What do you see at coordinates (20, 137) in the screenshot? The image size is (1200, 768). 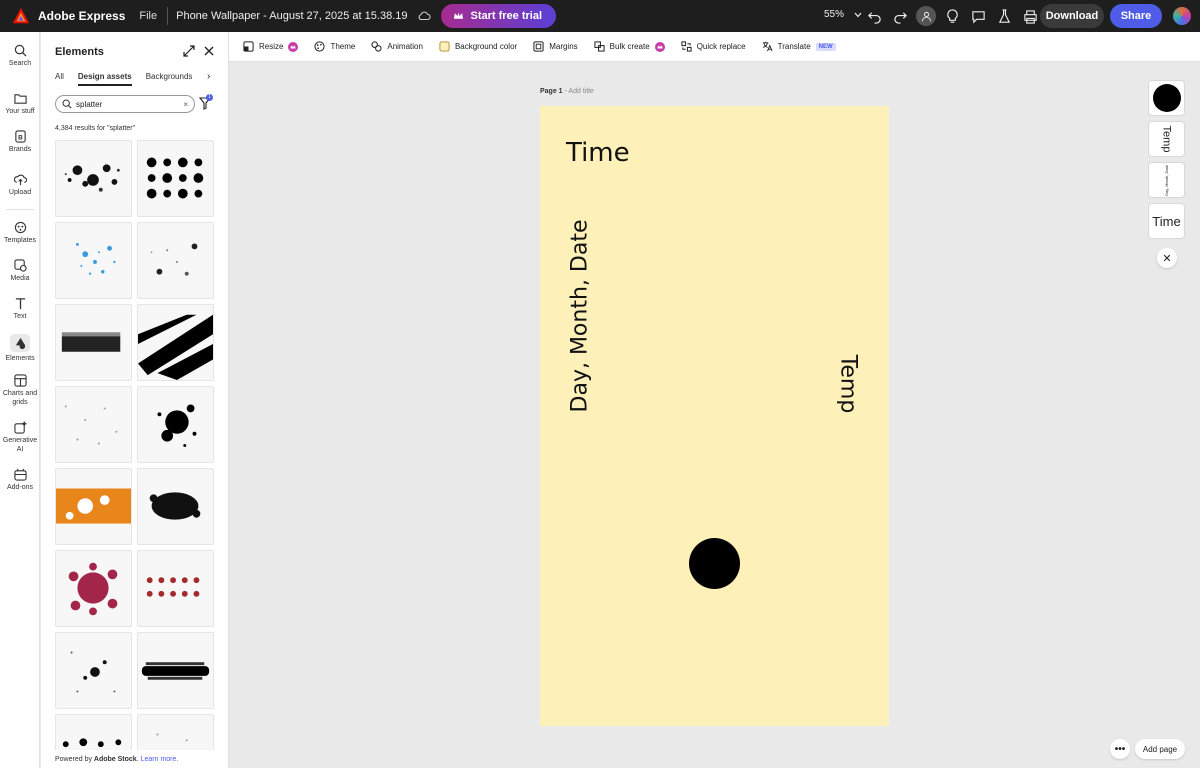 I see `svg-text: B` at bounding box center [20, 137].